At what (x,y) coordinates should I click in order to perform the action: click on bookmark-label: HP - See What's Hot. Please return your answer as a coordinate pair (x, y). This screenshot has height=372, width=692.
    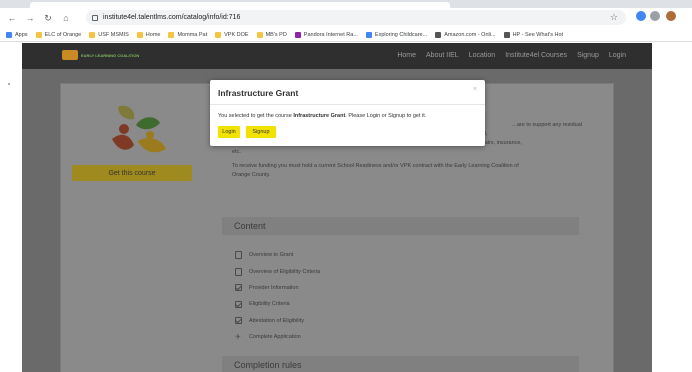
    Looking at the image, I should click on (538, 34).